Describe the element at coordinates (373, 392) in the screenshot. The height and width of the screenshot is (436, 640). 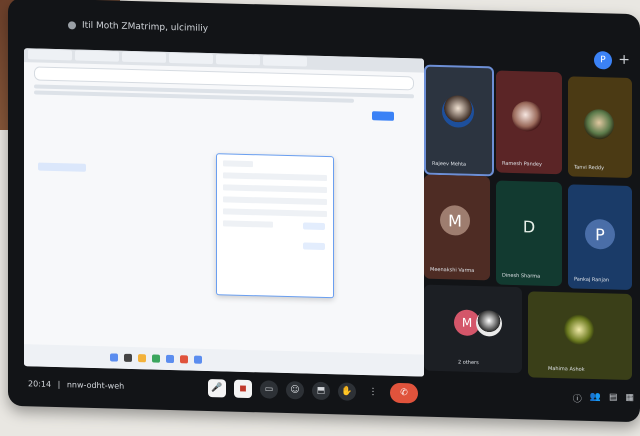
I see `more-icon: ⋮` at that location.